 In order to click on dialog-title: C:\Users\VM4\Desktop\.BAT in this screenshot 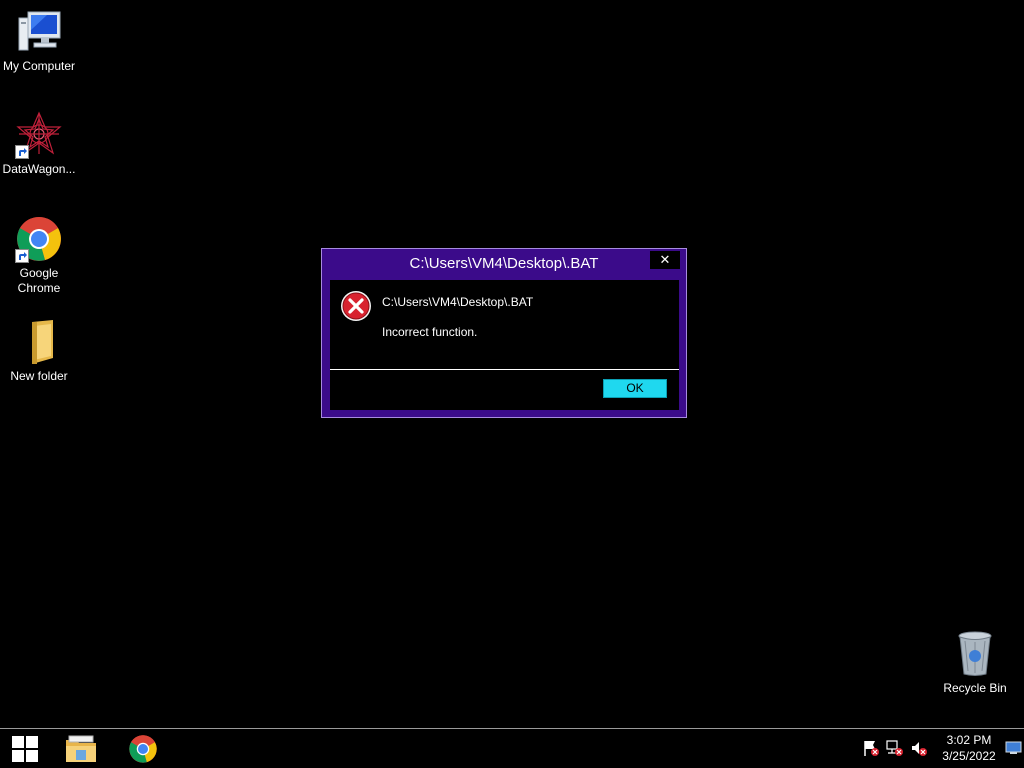, I will do `click(504, 263)`.